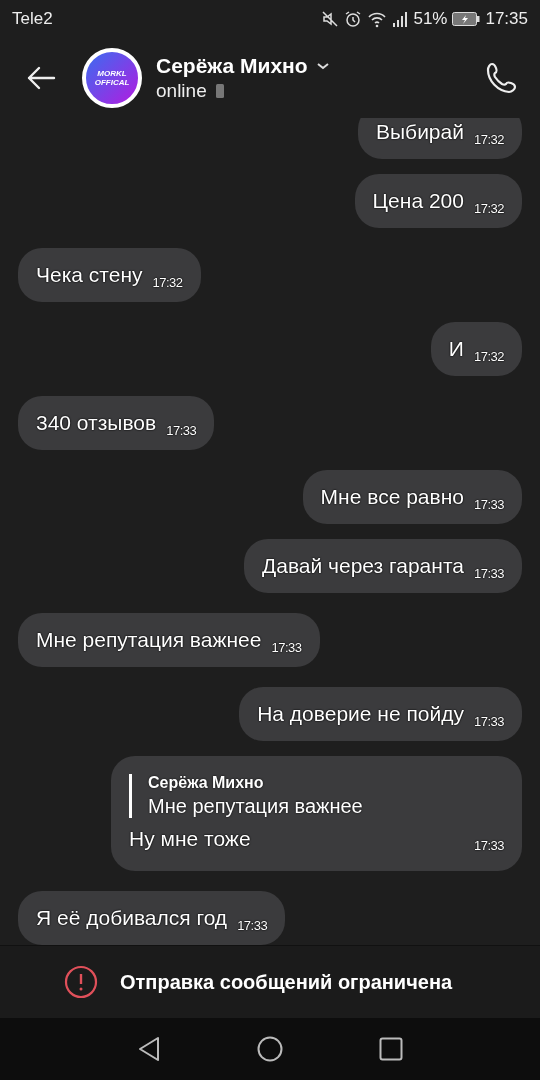  What do you see at coordinates (89, 275) in the screenshot?
I see `message-text: Чека стену` at bounding box center [89, 275].